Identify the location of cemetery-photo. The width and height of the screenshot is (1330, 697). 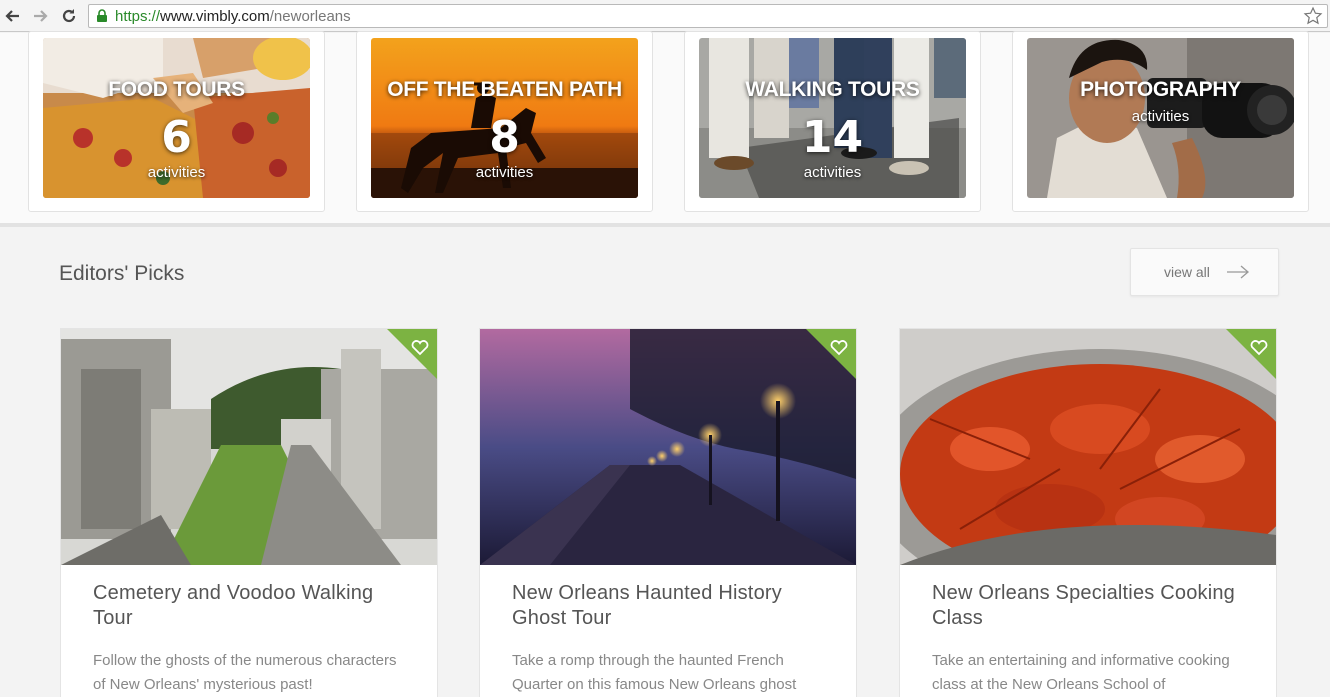
(249, 447).